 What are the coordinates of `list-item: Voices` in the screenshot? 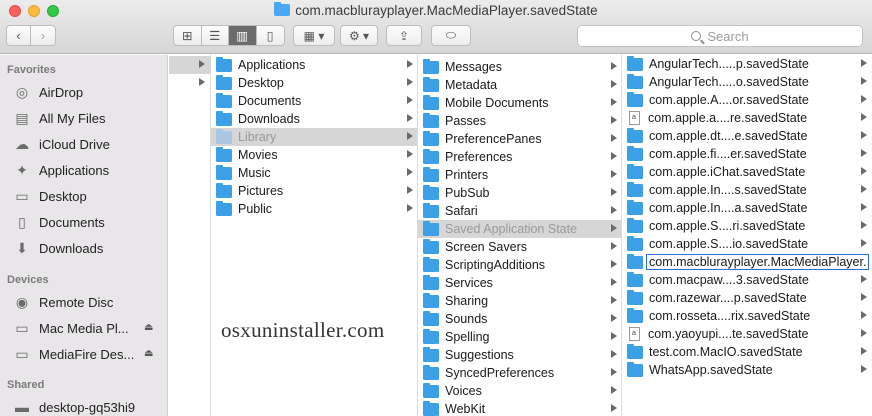 It's located at (519, 391).